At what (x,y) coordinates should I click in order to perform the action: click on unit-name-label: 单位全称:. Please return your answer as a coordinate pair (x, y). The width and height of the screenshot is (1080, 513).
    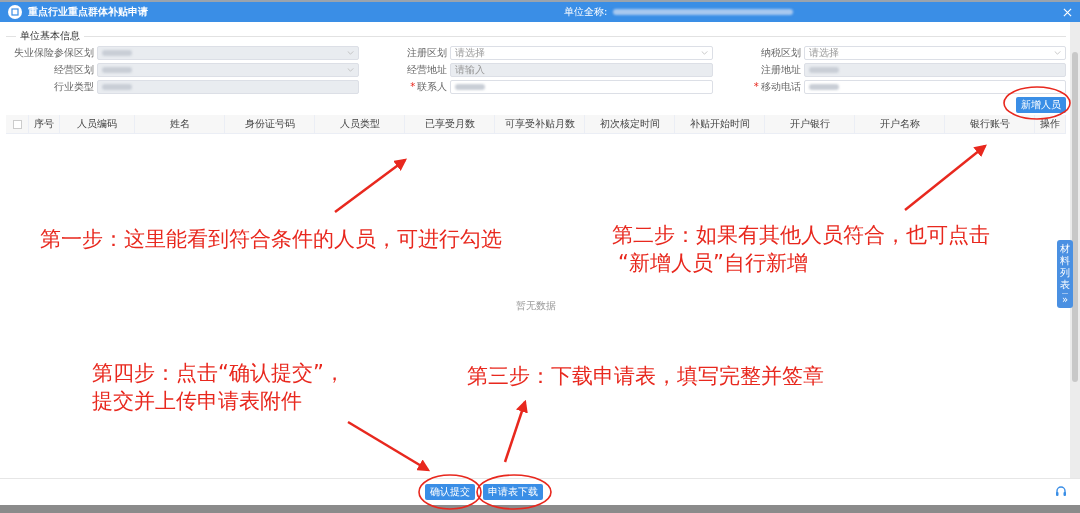
    Looking at the image, I should click on (586, 12).